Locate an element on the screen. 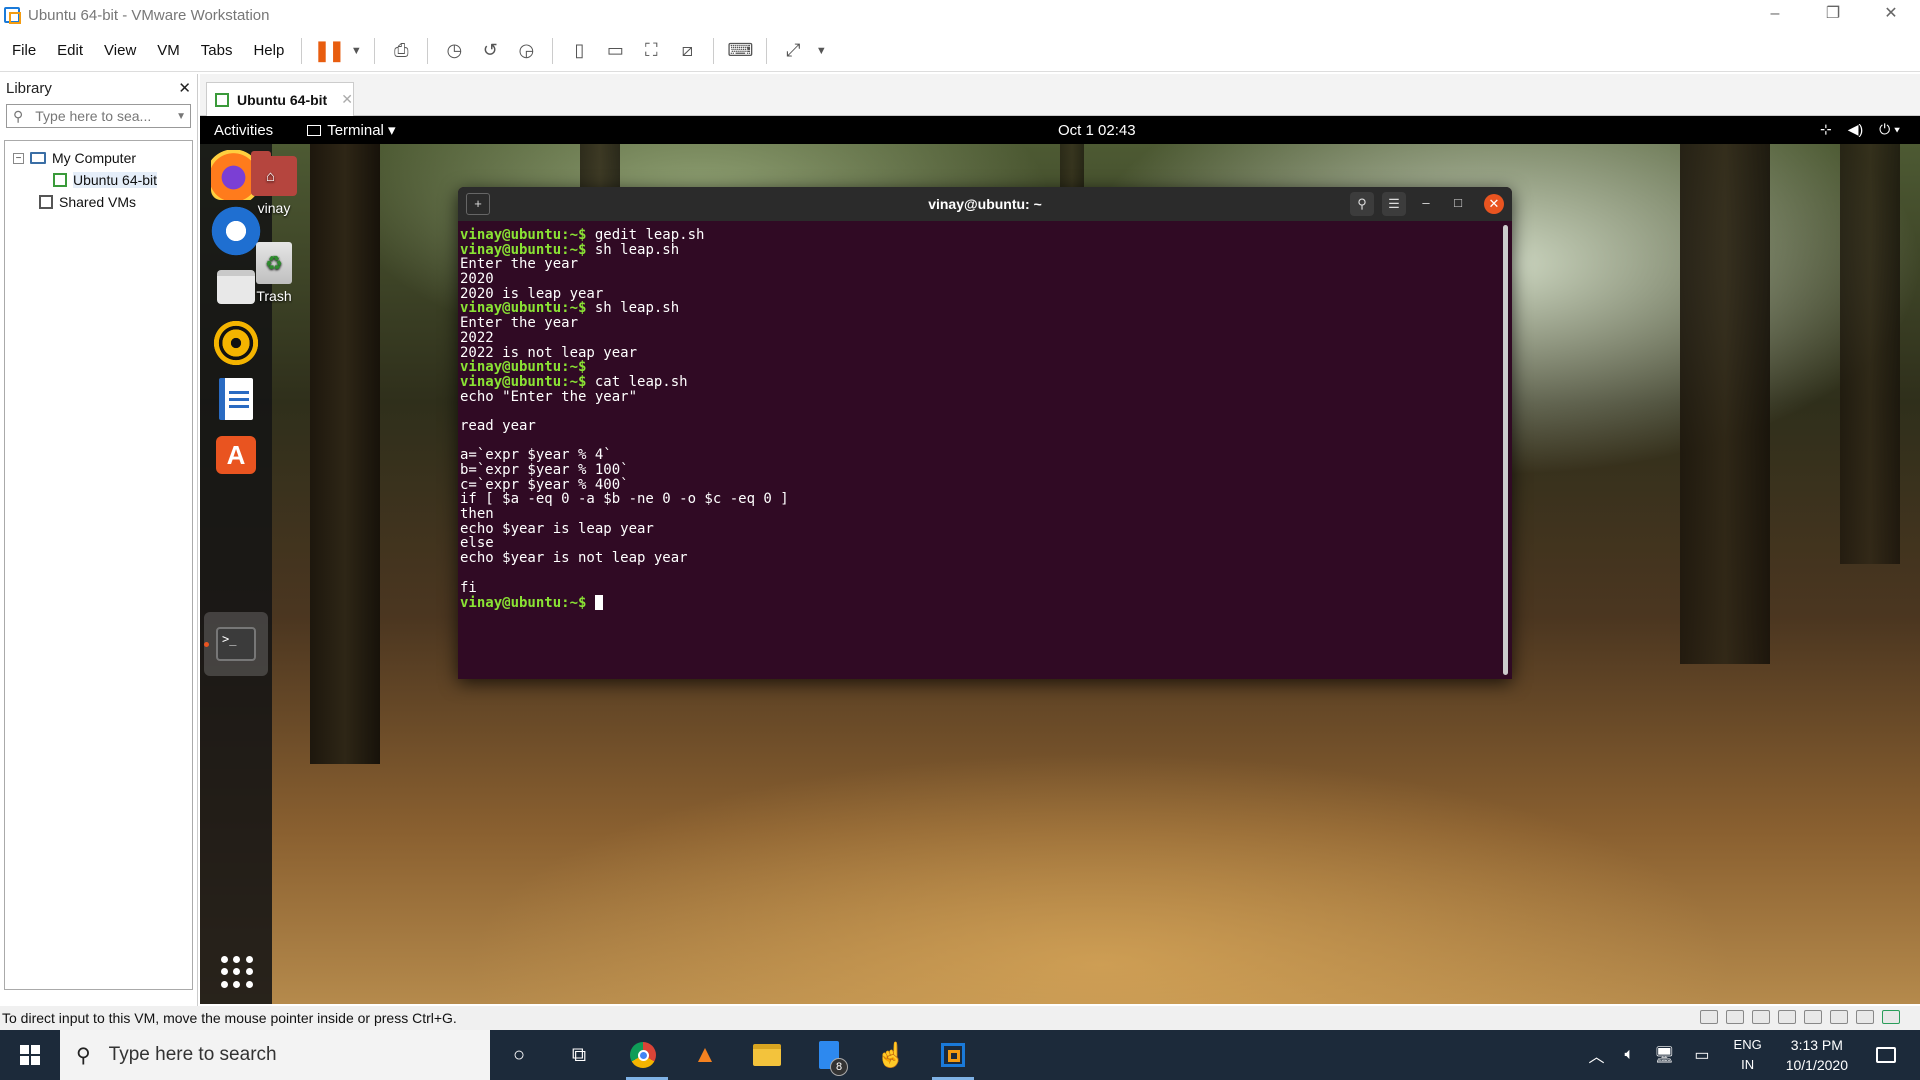 The height and width of the screenshot is (1080, 1920). terminal-line: a=`expr $year % 4` is located at coordinates (985, 455).